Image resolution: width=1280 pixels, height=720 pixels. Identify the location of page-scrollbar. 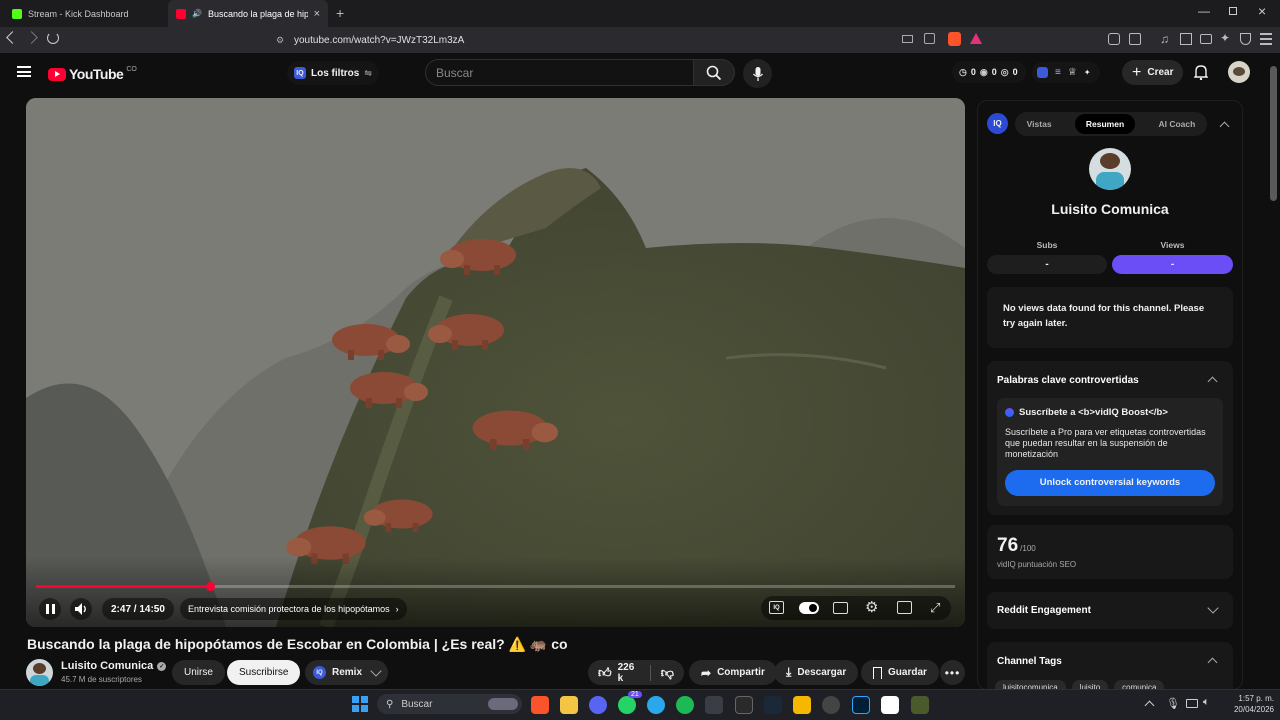
(1273, 133).